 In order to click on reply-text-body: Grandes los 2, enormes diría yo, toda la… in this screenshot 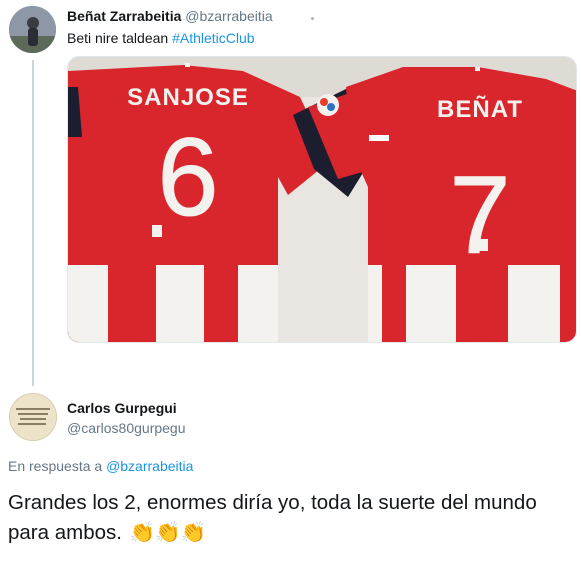, I will do `click(272, 517)`.